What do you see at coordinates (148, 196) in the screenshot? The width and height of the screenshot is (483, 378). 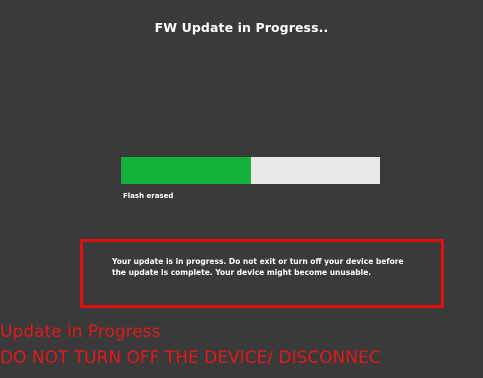 I see `progress-status-text: Flash erased` at bounding box center [148, 196].